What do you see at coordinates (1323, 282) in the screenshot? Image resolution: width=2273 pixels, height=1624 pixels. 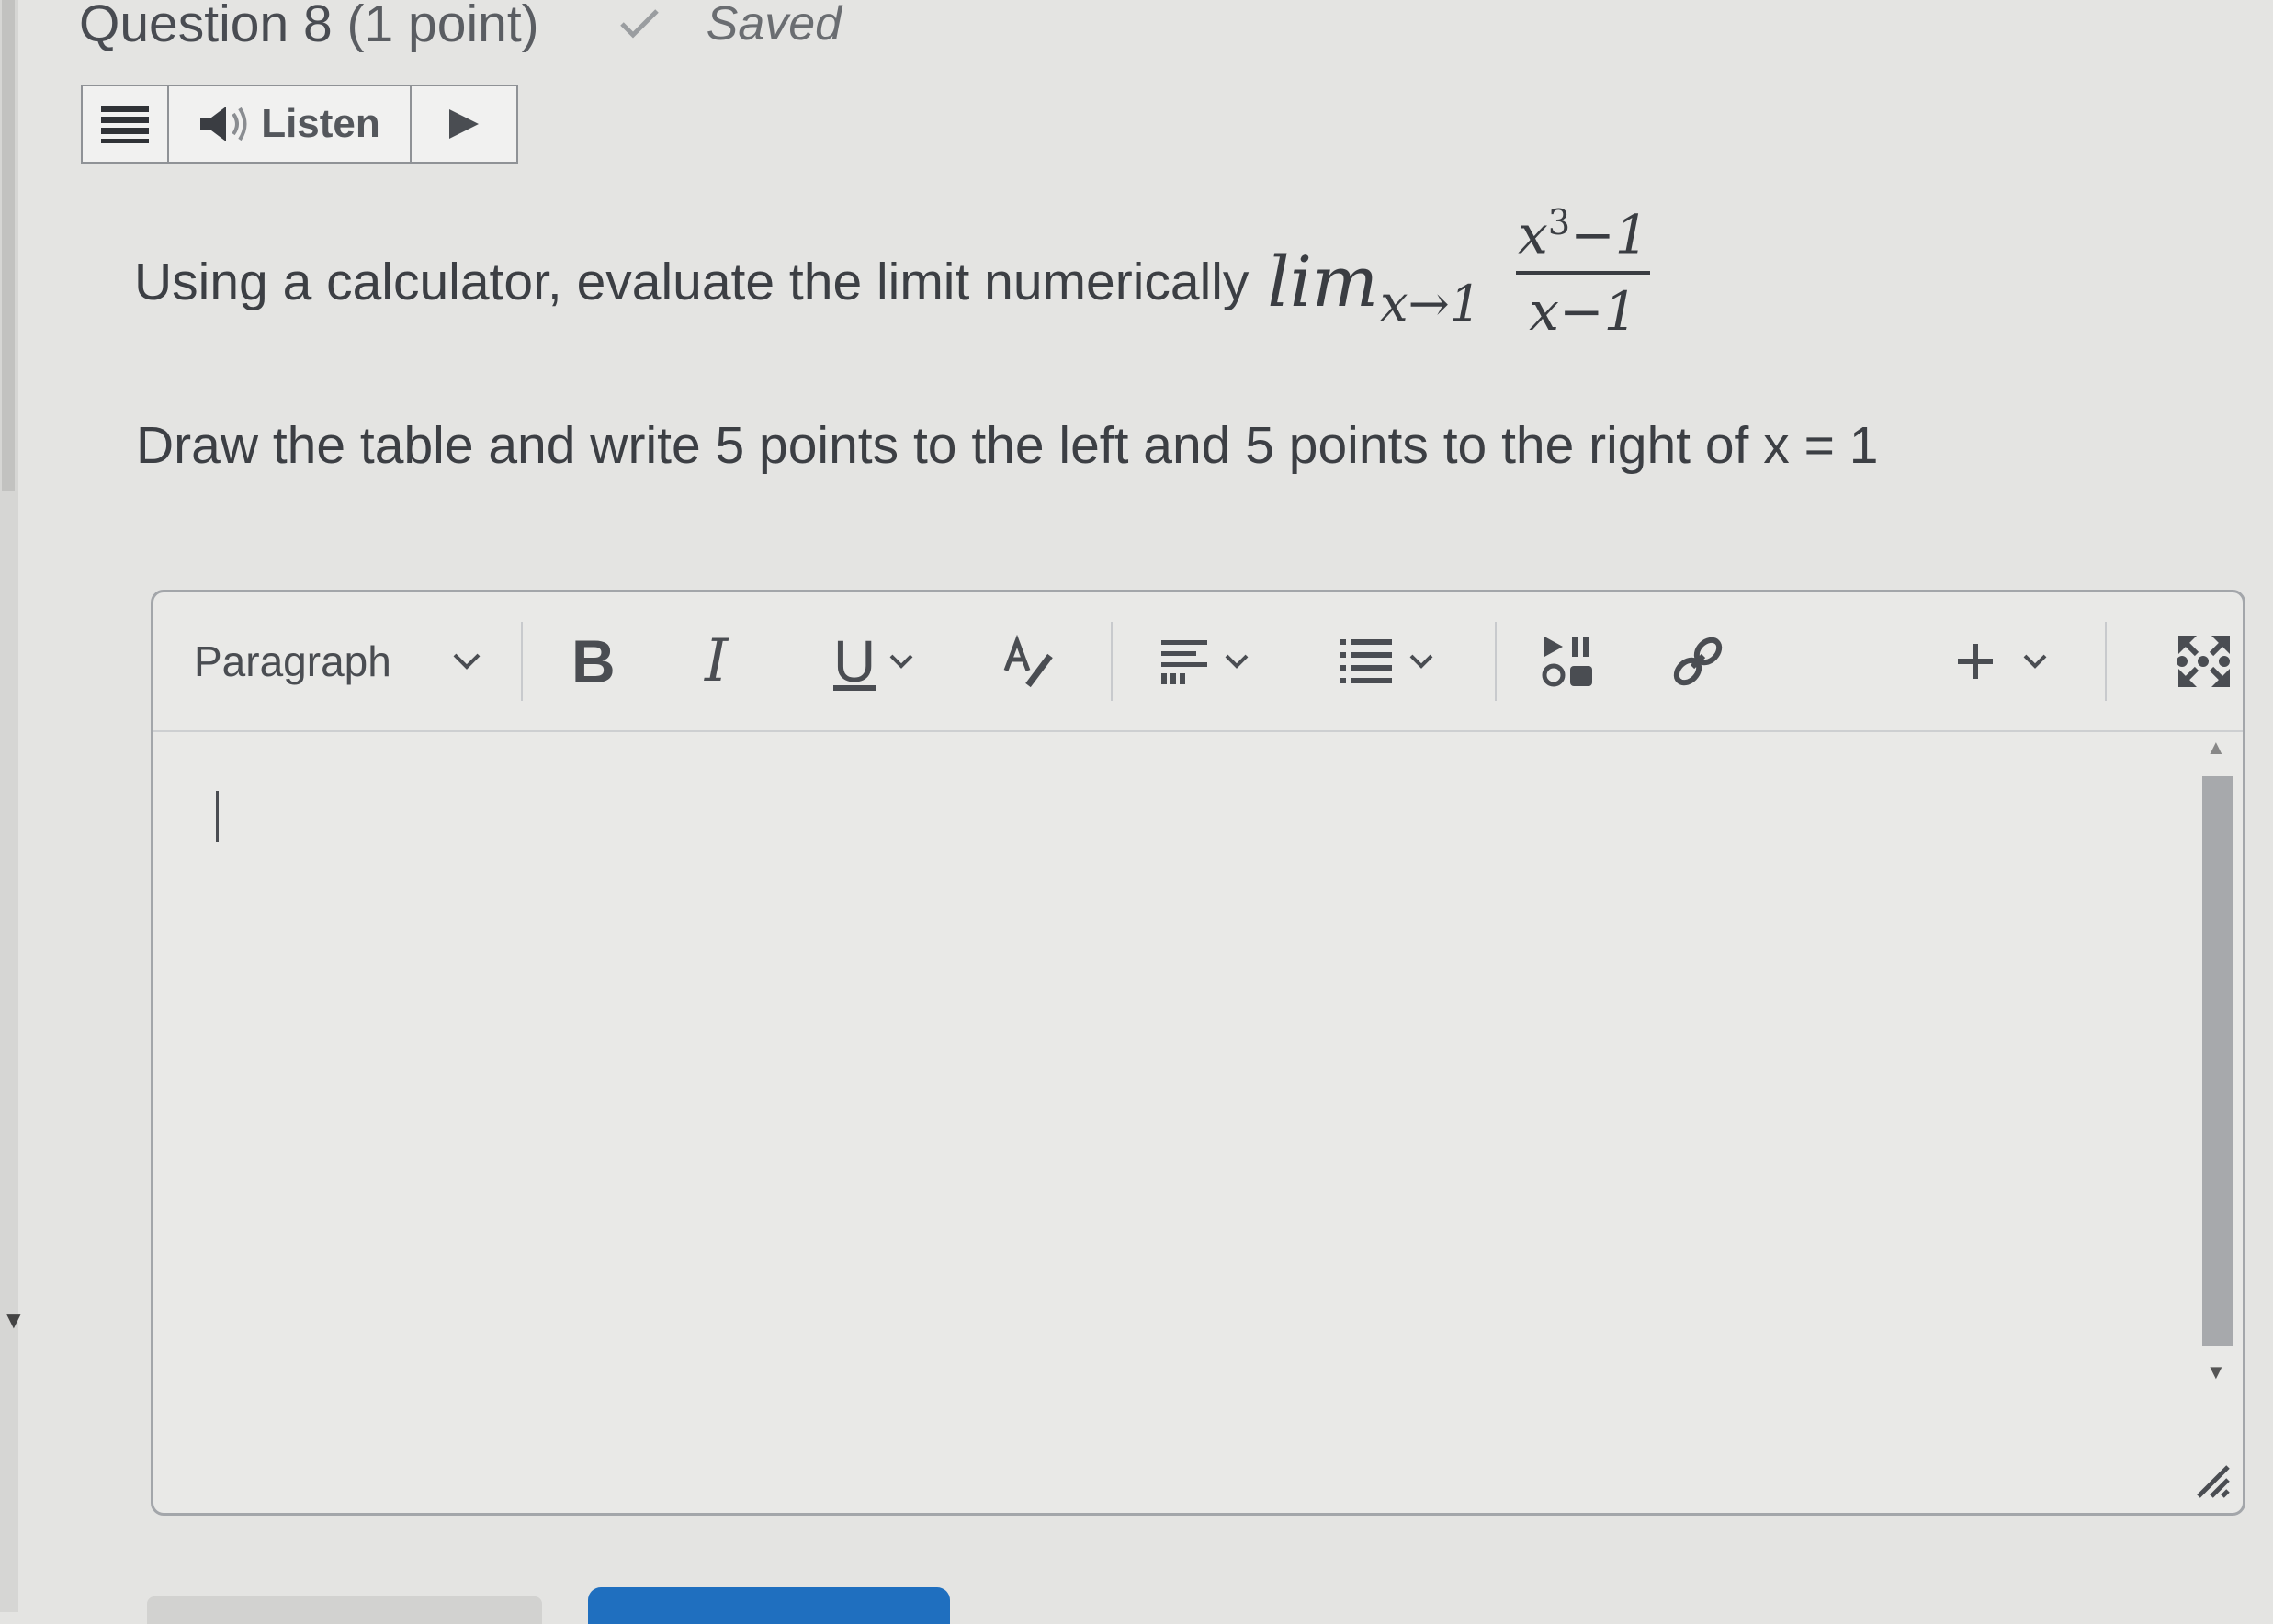 I see `limit-operator: lim` at bounding box center [1323, 282].